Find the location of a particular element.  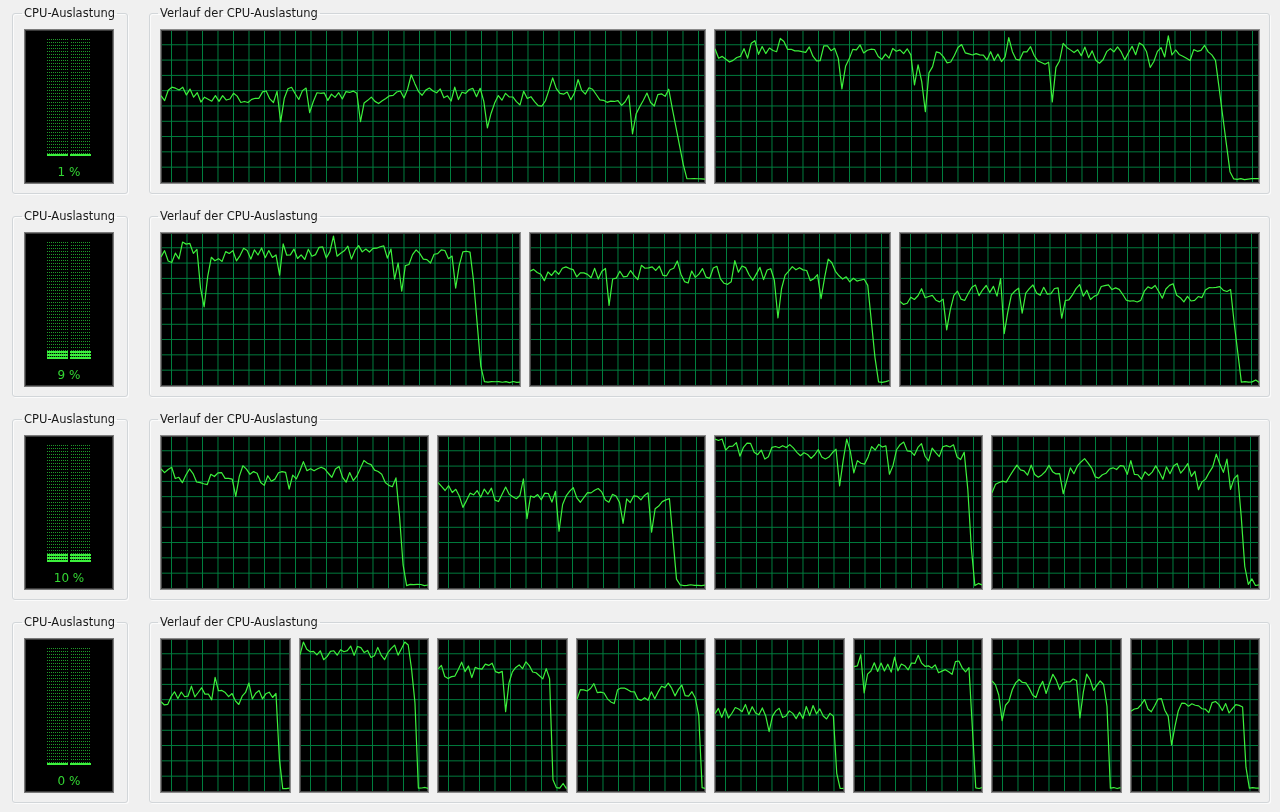

usage-reading: 0 % is located at coordinates (69, 781).